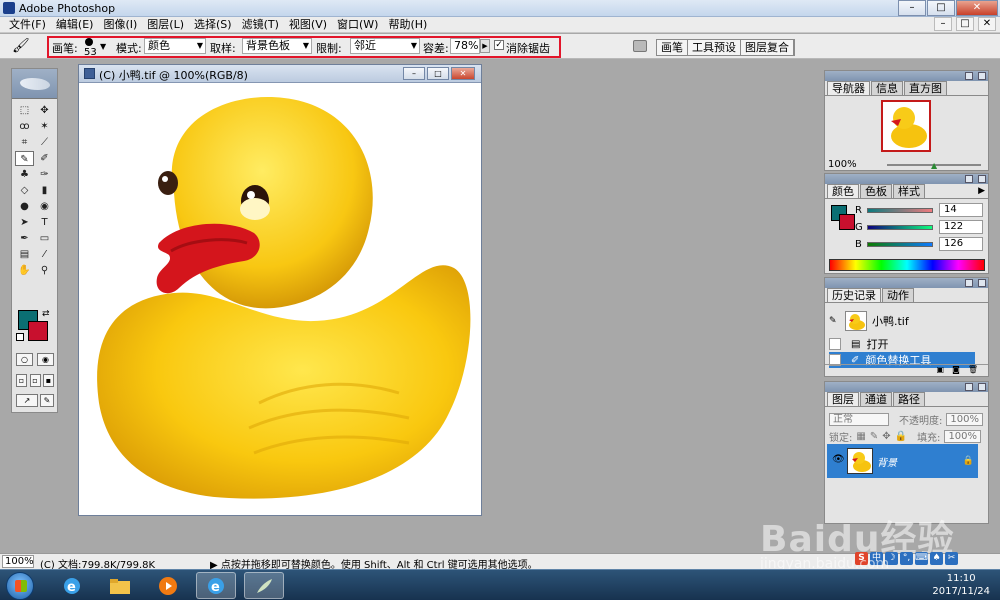  Describe the element at coordinates (843, 191) in the screenshot. I see `tab-color: 颜色` at that location.